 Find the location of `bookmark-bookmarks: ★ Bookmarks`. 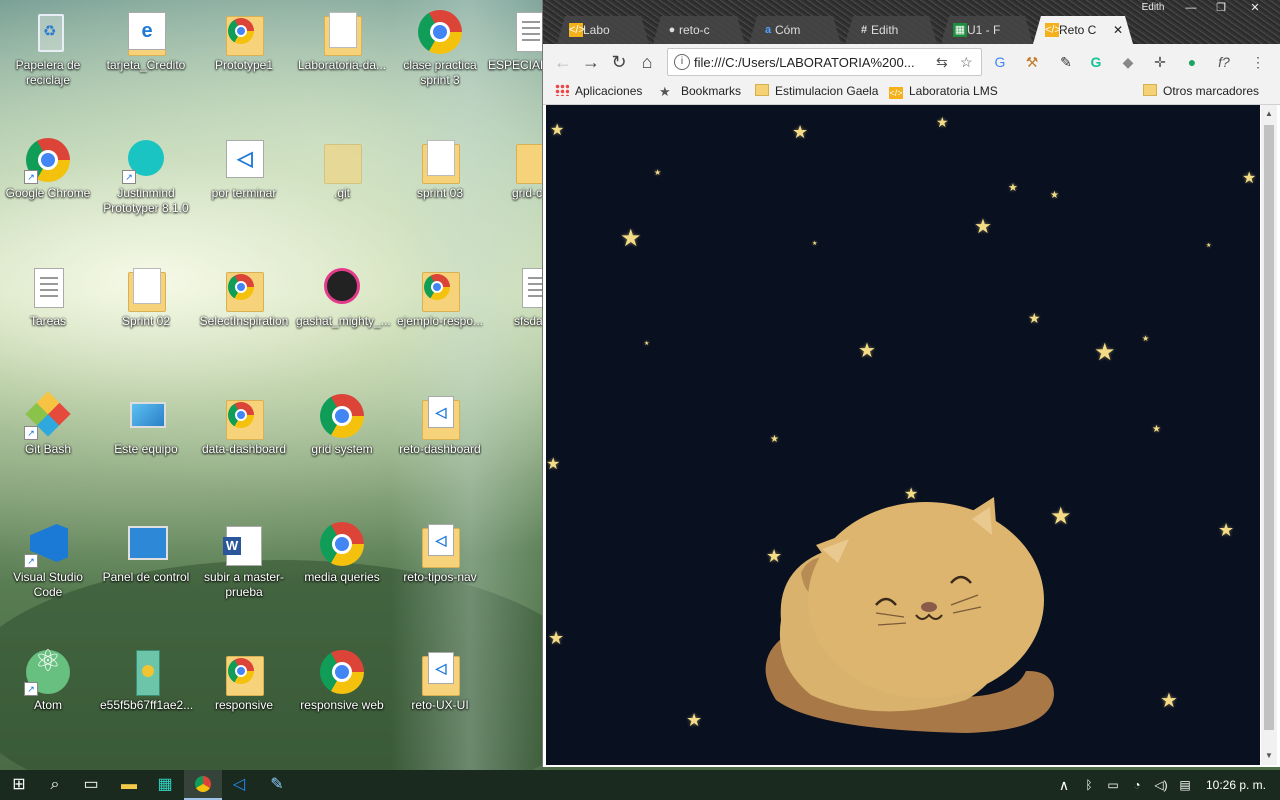

bookmark-bookmarks: ★ Bookmarks is located at coordinates (700, 92).